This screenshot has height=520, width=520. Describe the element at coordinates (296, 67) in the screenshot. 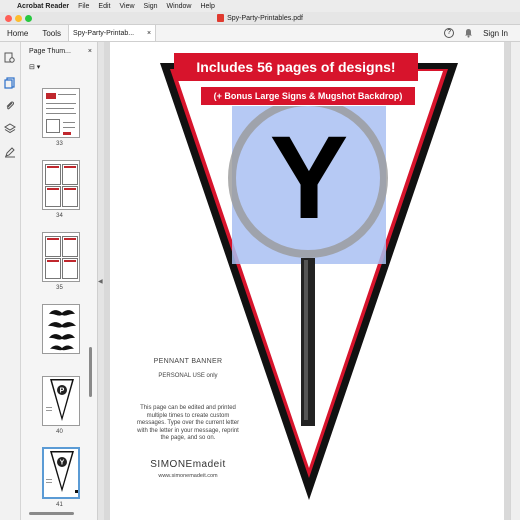

I see `promo-banner: Includes 56 pages of designs!` at that location.